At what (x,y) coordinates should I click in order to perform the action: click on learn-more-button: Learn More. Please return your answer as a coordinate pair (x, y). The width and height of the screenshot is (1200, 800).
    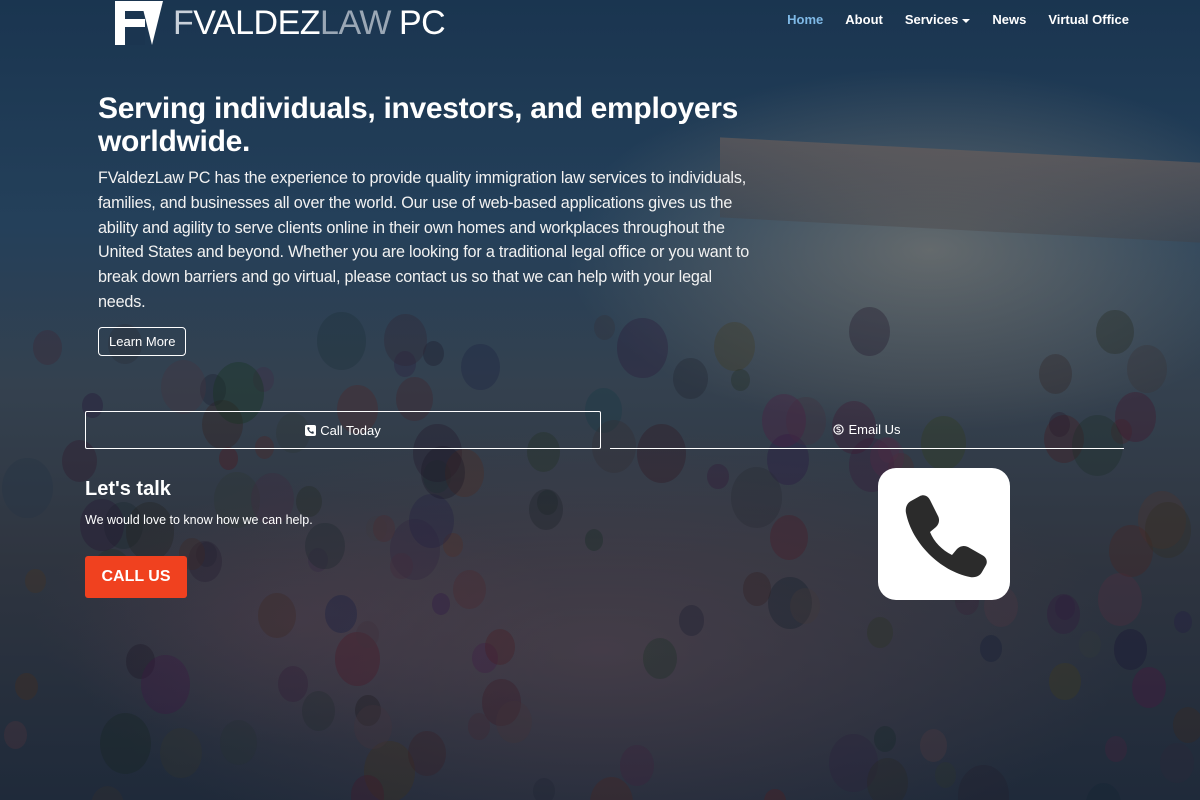
    Looking at the image, I should click on (142, 341).